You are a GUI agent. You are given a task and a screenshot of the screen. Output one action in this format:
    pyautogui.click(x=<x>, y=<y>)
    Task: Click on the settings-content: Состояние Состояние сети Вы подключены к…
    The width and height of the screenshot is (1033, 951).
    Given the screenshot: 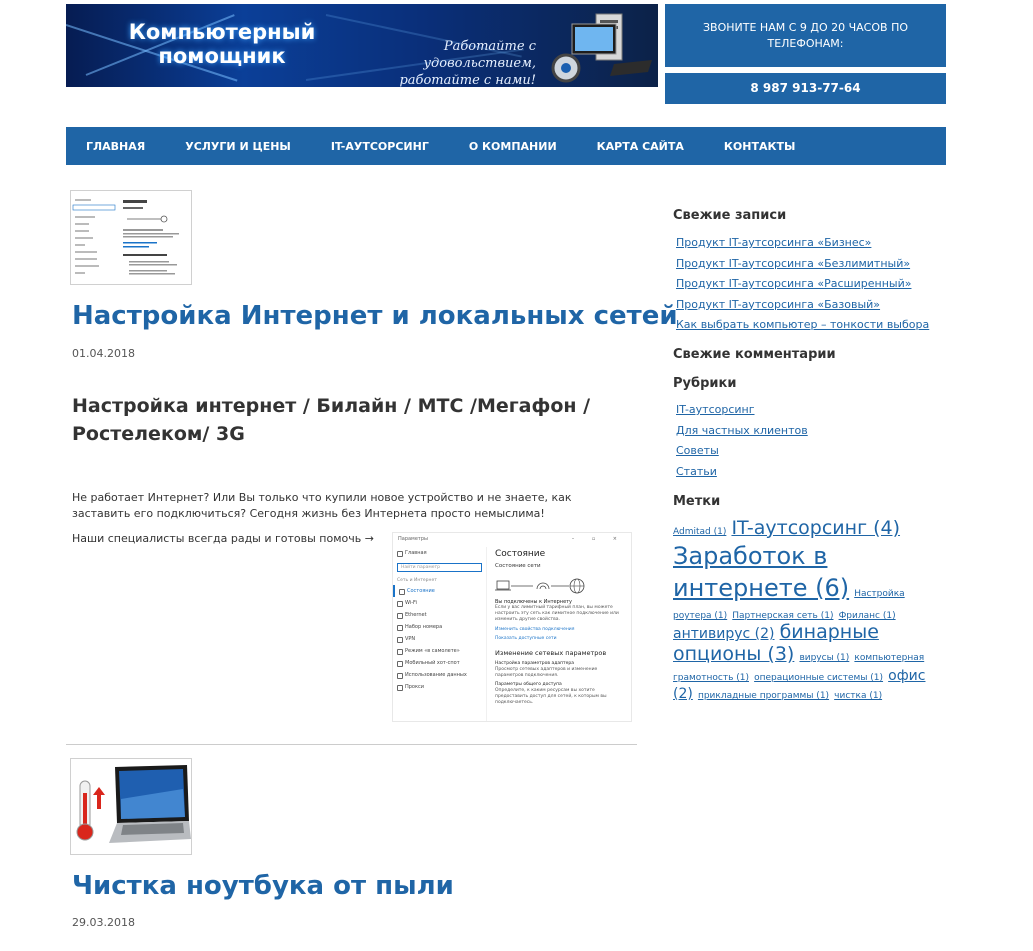 What is the action you would take?
    pyautogui.click(x=561, y=626)
    